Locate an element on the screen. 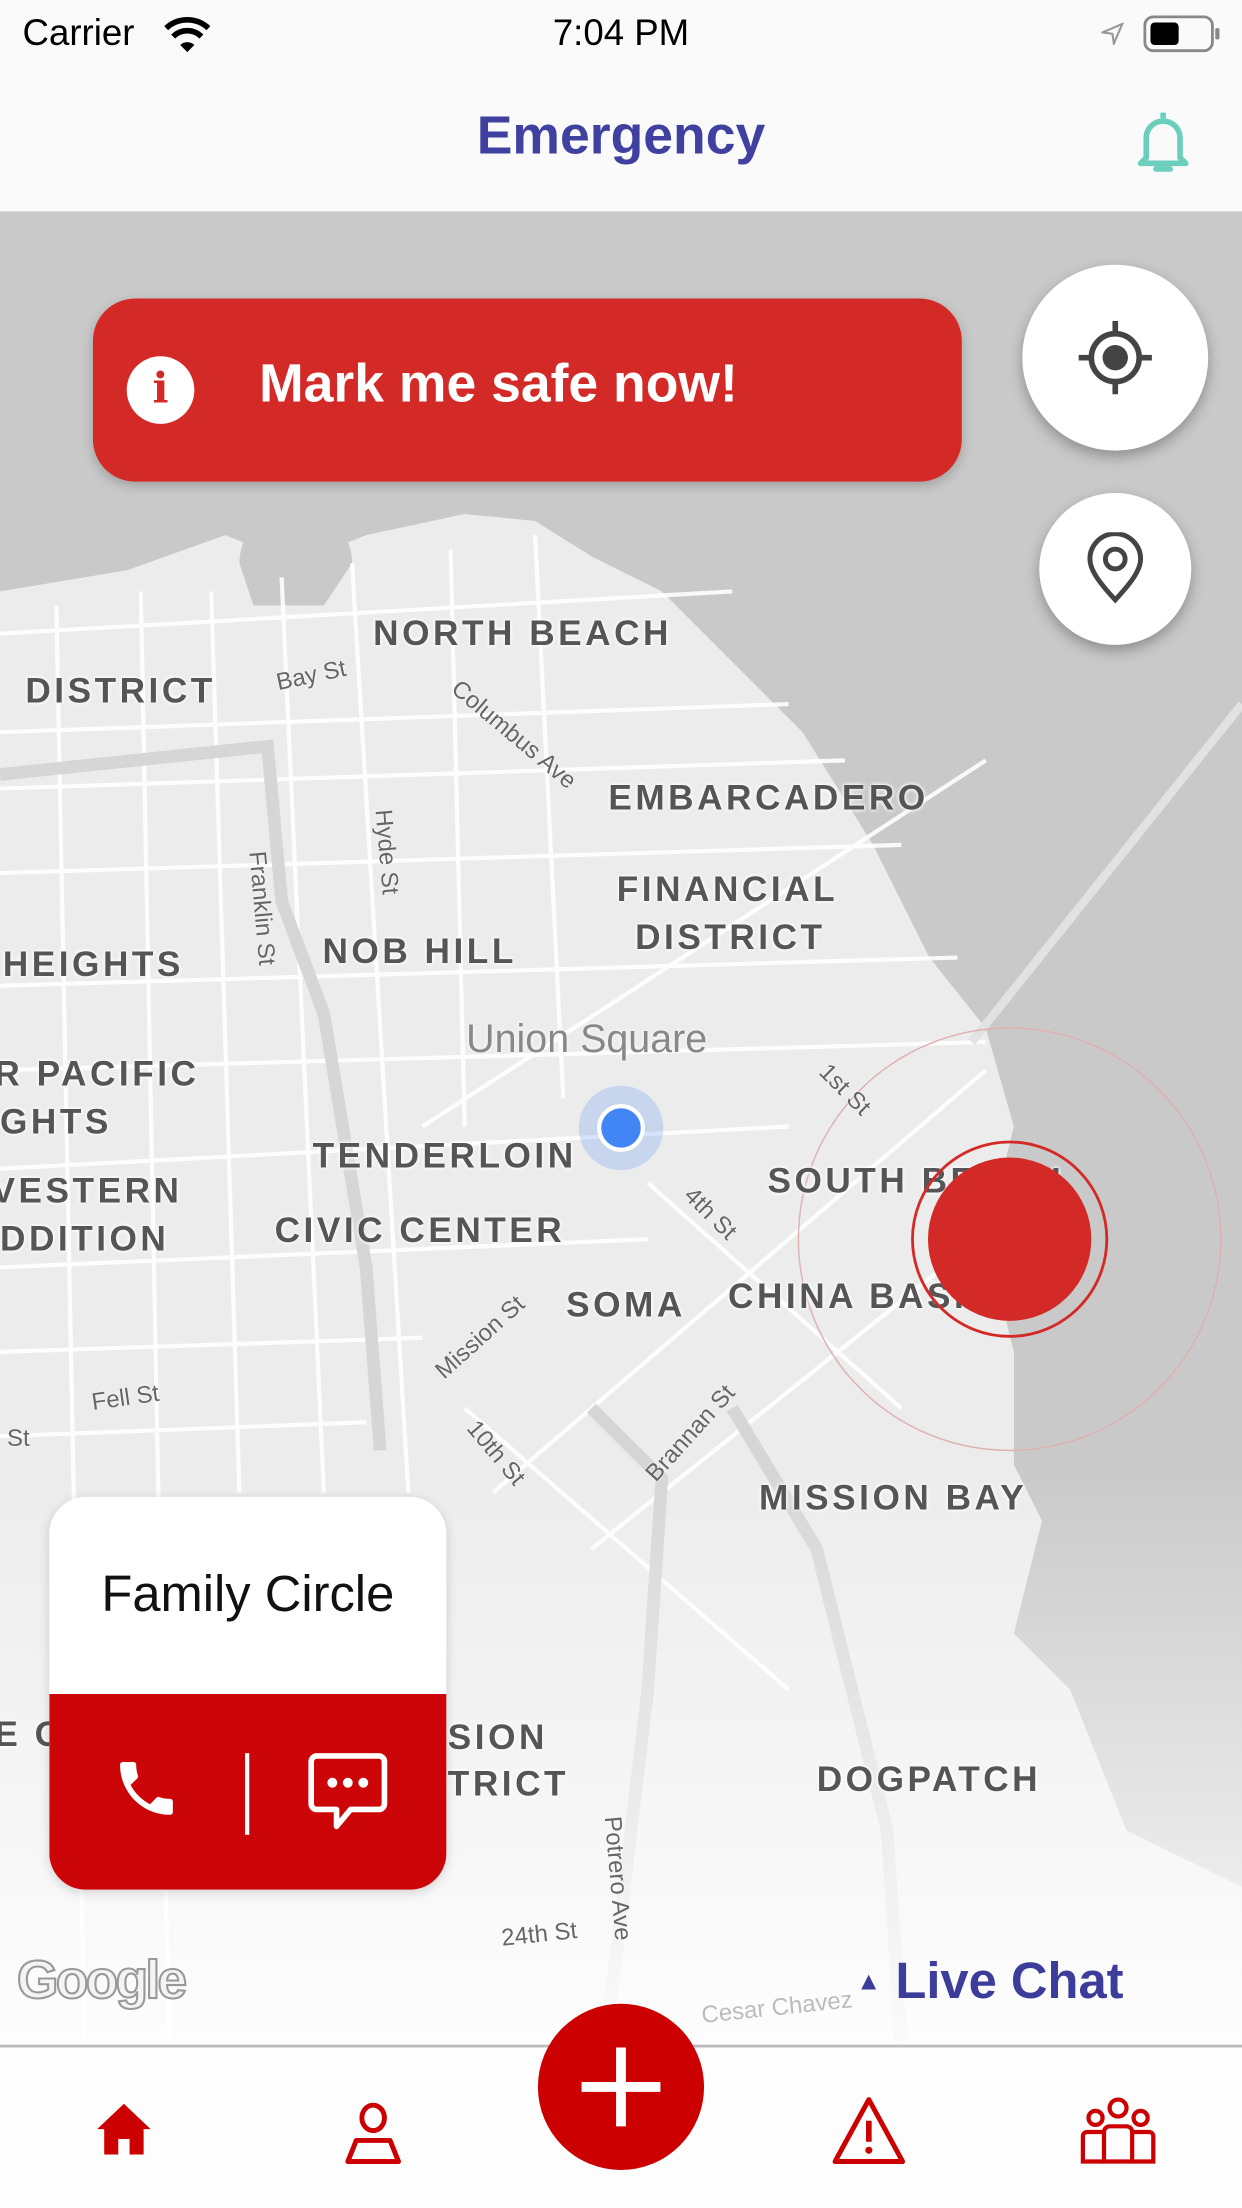  map-label: NORTH BEACH is located at coordinates (523, 633).